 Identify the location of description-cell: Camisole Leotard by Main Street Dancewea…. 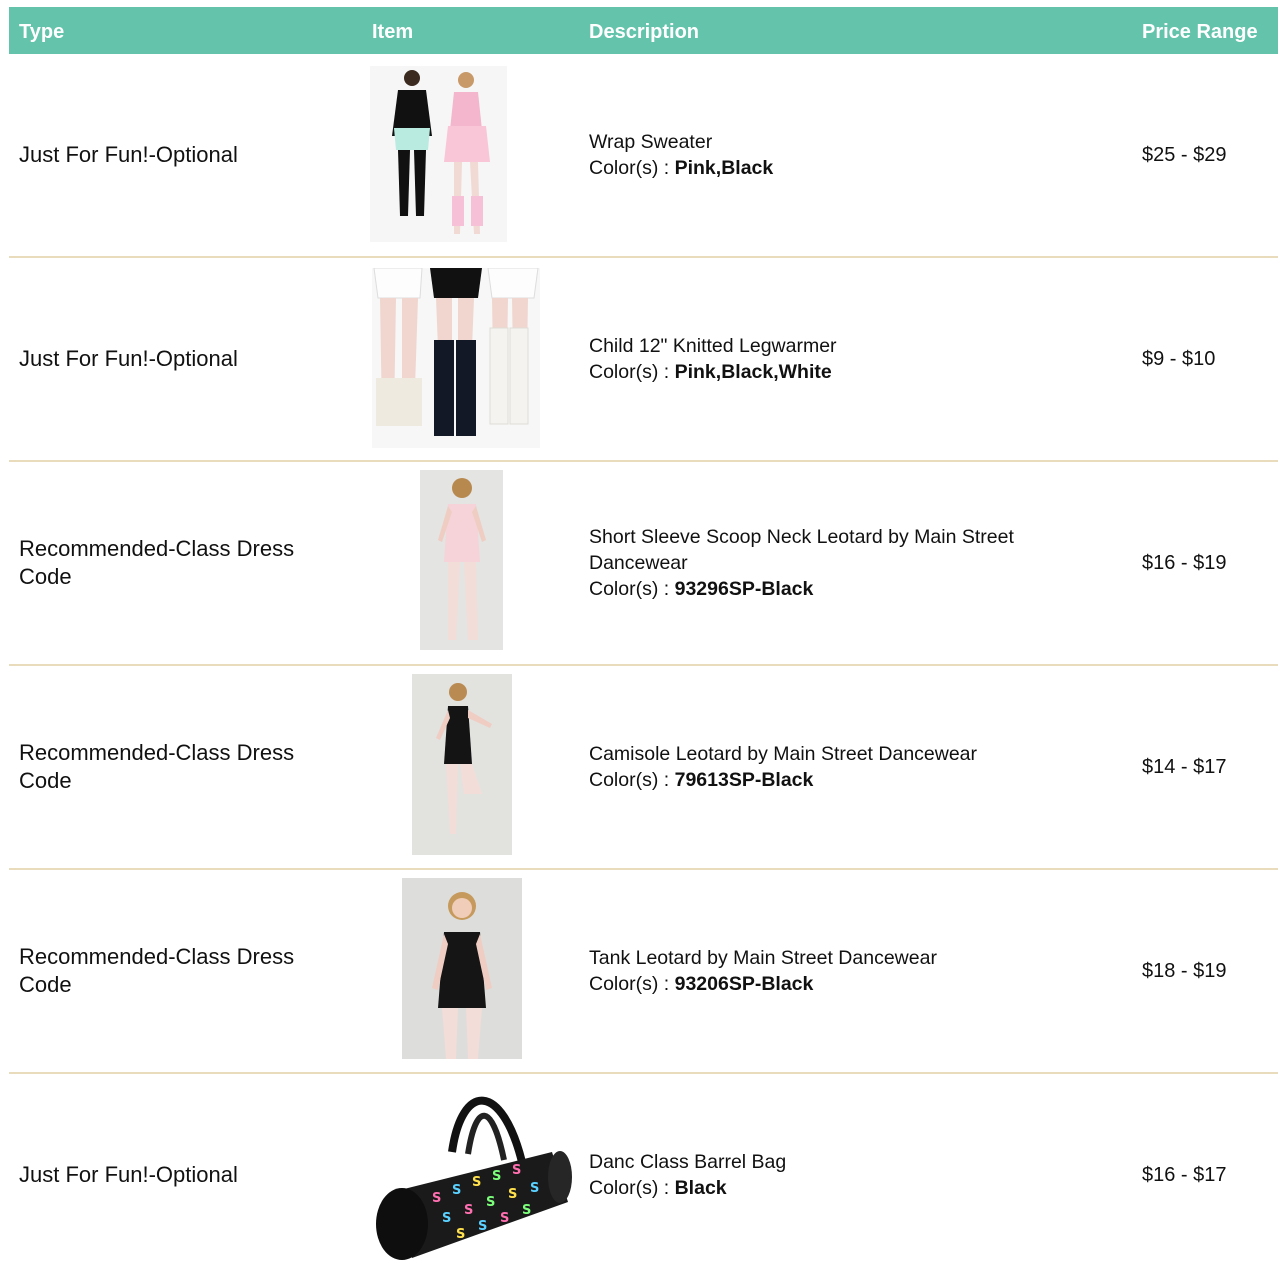
(839, 767).